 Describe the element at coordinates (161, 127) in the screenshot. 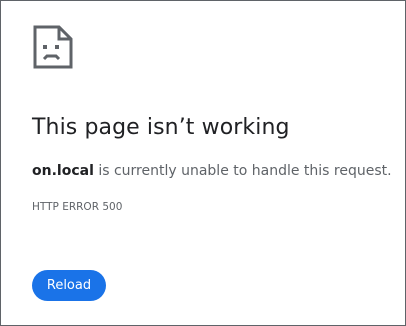

I see `page-title: This page isn’t working` at that location.